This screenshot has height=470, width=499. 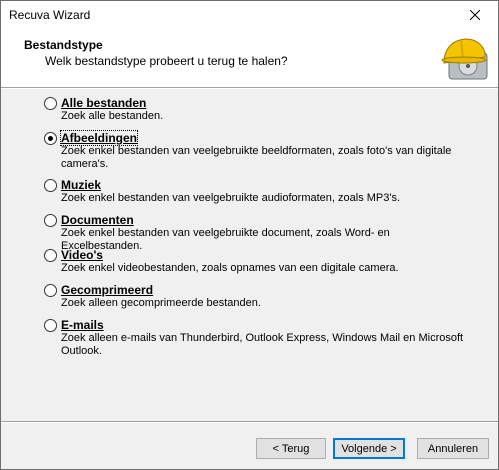 I want to click on option-label: Documenten, so click(x=97, y=220).